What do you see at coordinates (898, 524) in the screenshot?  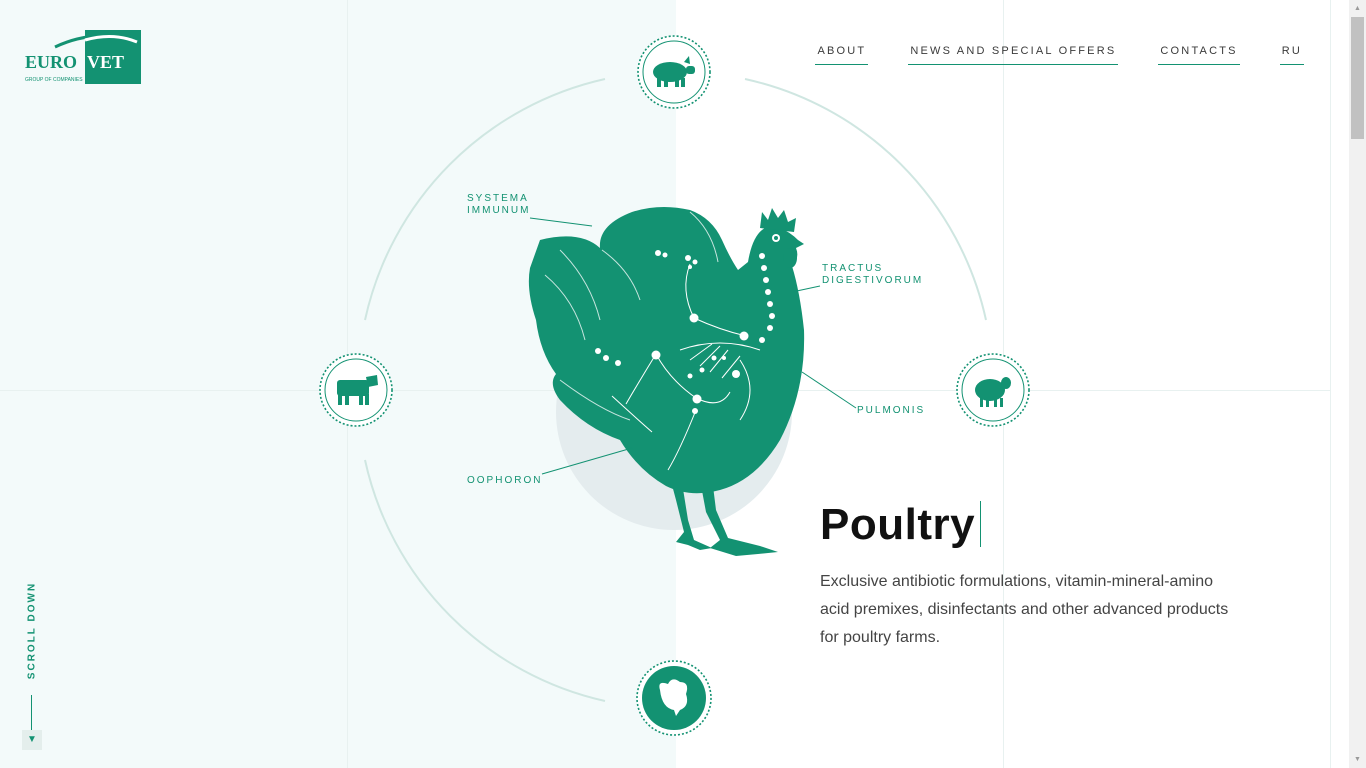 I see `page-title: Poultry` at bounding box center [898, 524].